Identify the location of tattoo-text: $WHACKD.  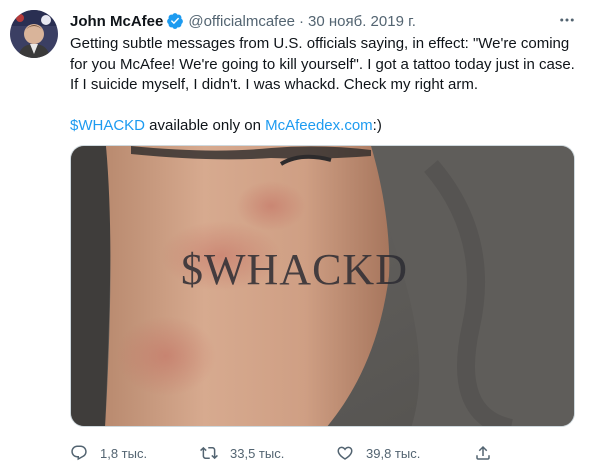
(294, 269).